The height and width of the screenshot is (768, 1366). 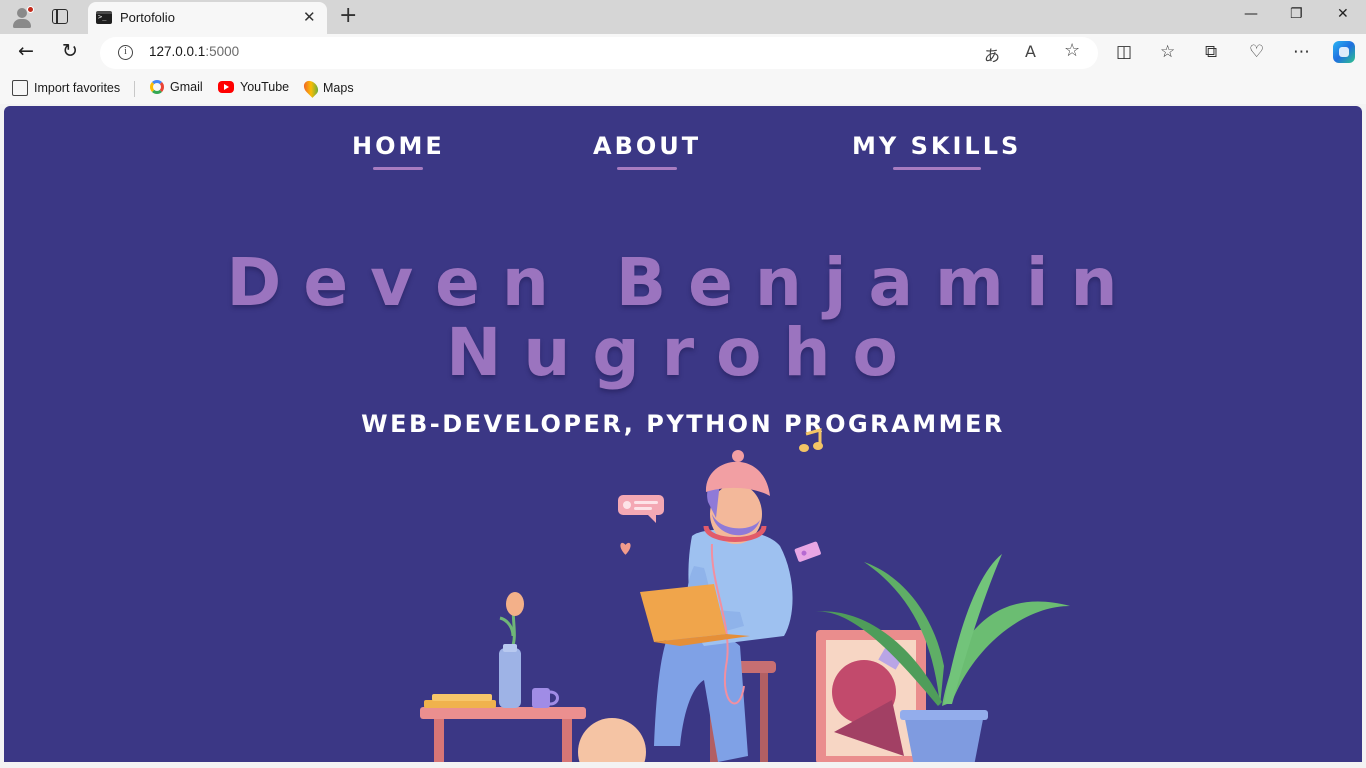 What do you see at coordinates (683, 765) in the screenshot?
I see `window-bottom-edge` at bounding box center [683, 765].